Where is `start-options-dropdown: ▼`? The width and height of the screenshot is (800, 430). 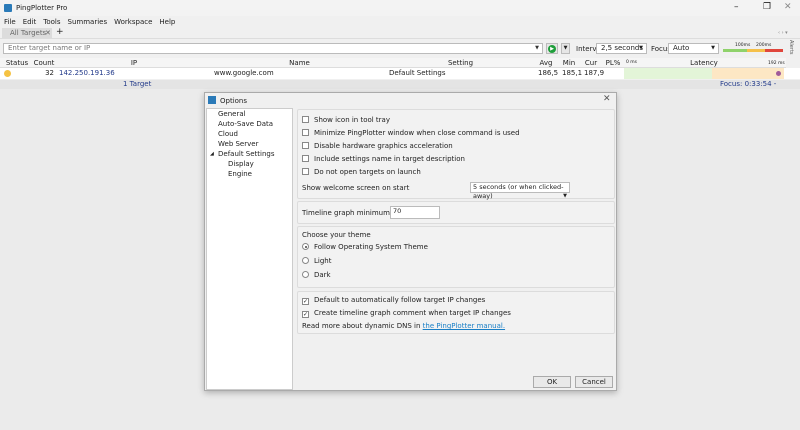 start-options-dropdown: ▼ is located at coordinates (565, 48).